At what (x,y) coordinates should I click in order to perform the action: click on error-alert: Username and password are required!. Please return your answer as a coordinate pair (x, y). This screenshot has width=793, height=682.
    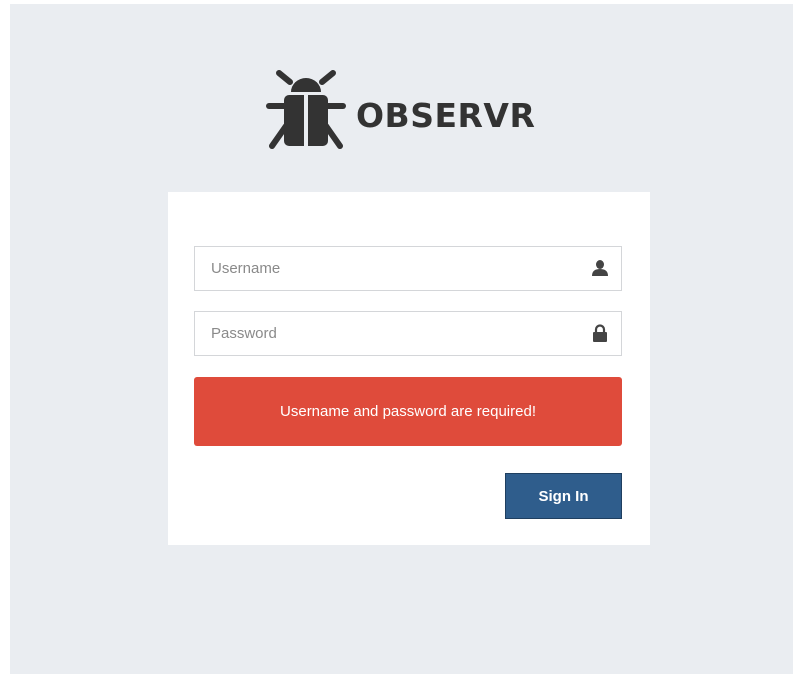
    Looking at the image, I should click on (408, 411).